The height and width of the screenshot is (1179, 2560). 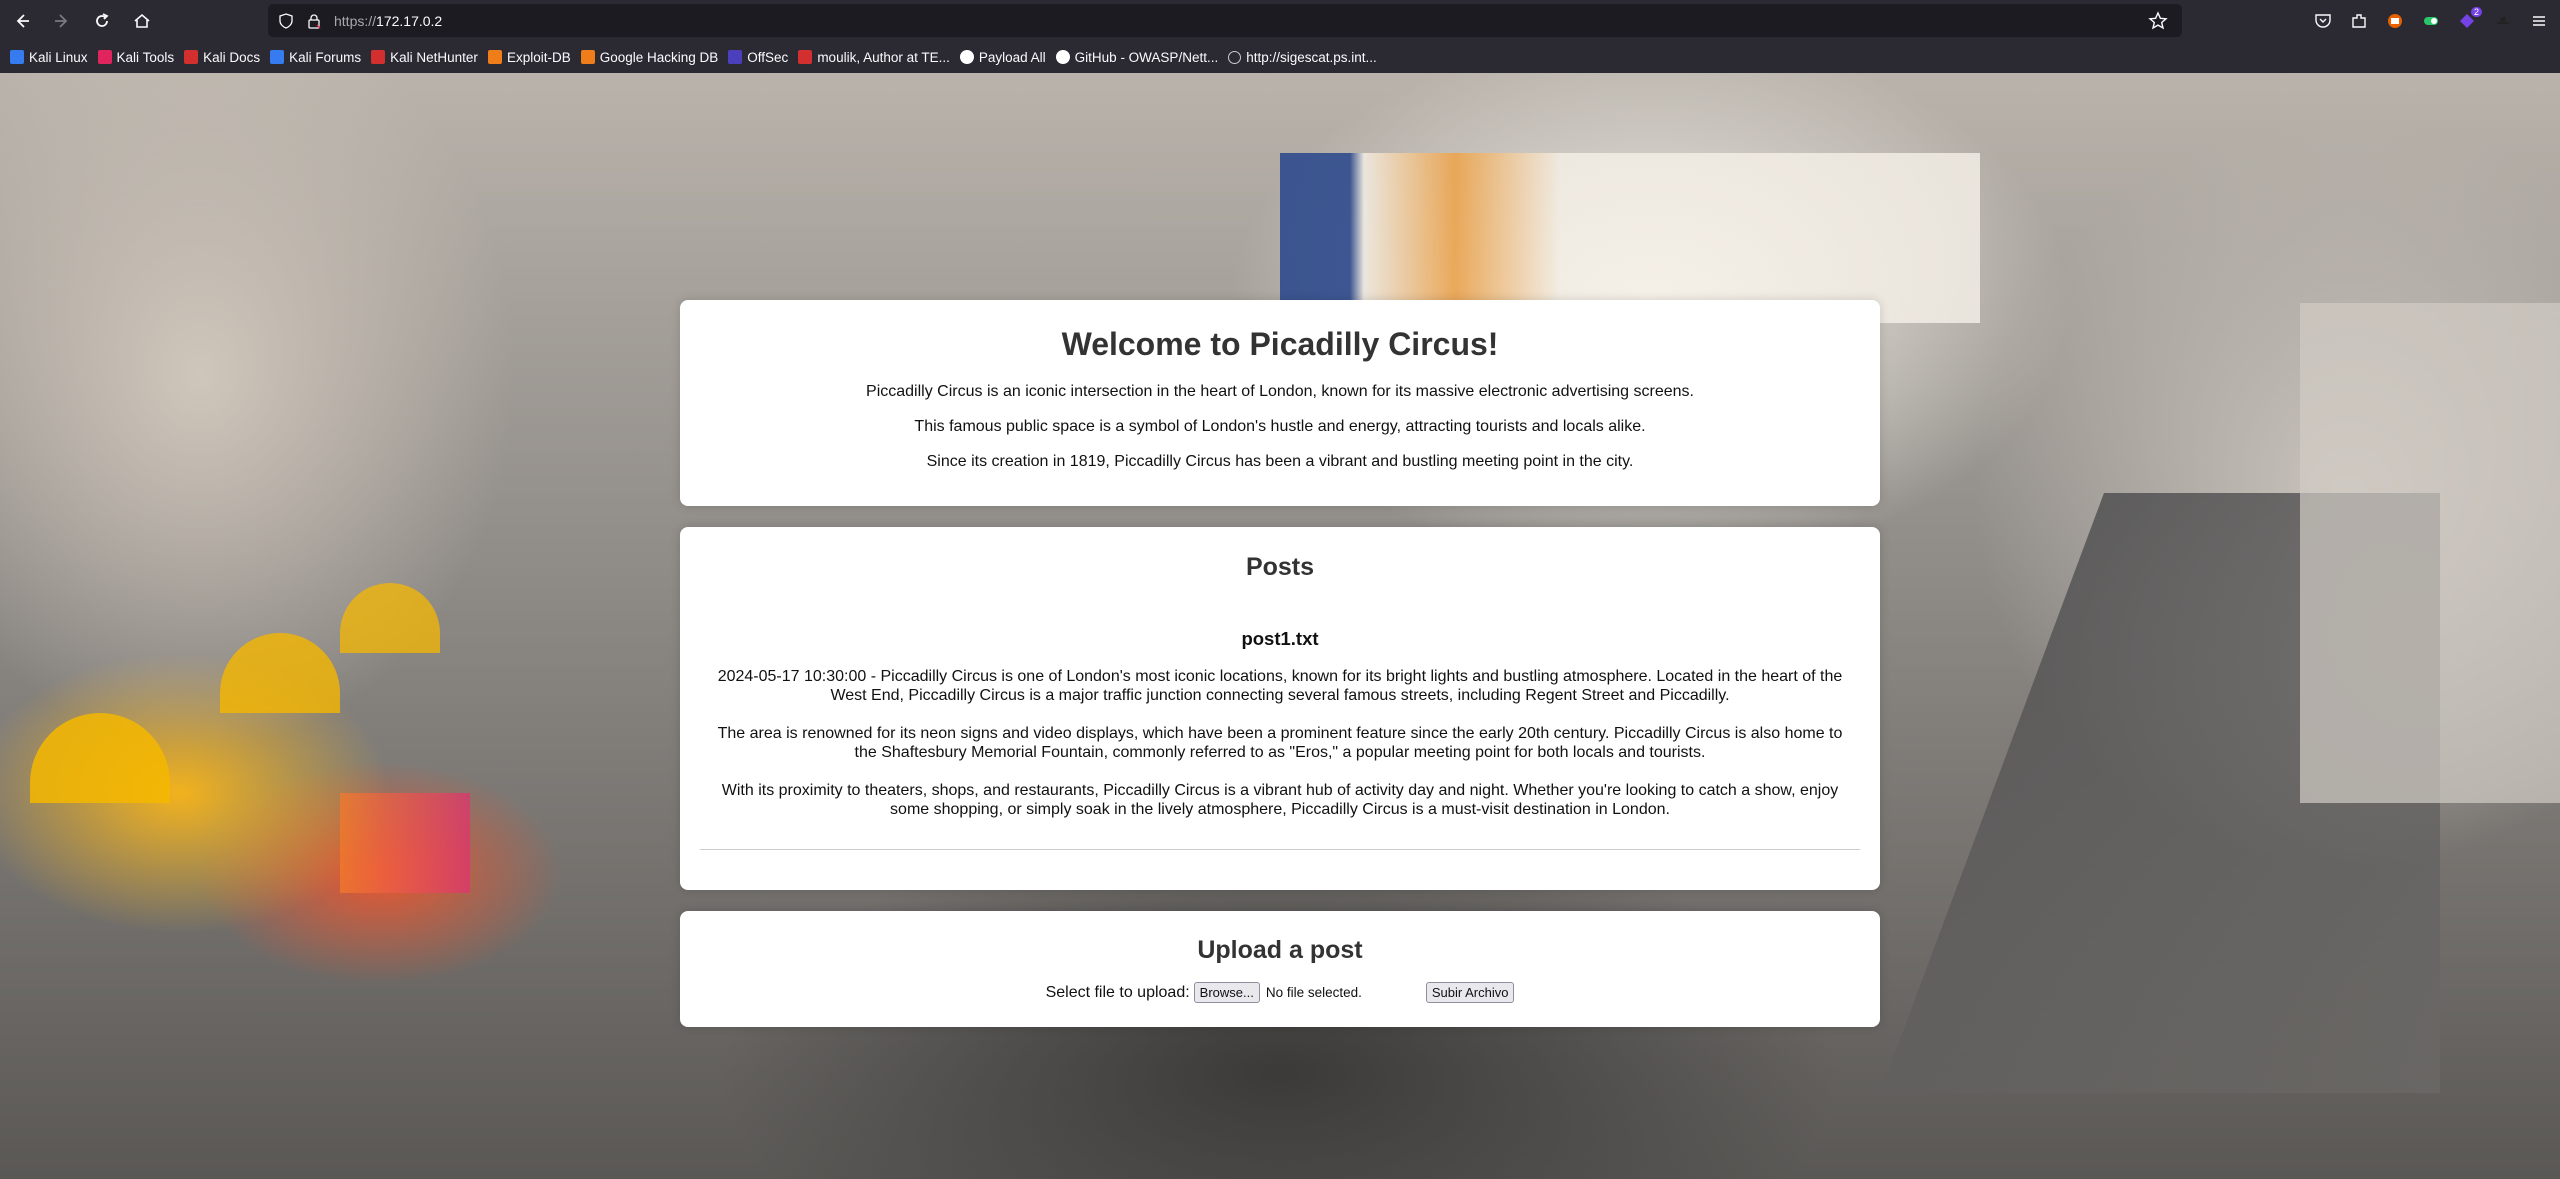 I want to click on bookmark-label: Kali Forums, so click(x=325, y=57).